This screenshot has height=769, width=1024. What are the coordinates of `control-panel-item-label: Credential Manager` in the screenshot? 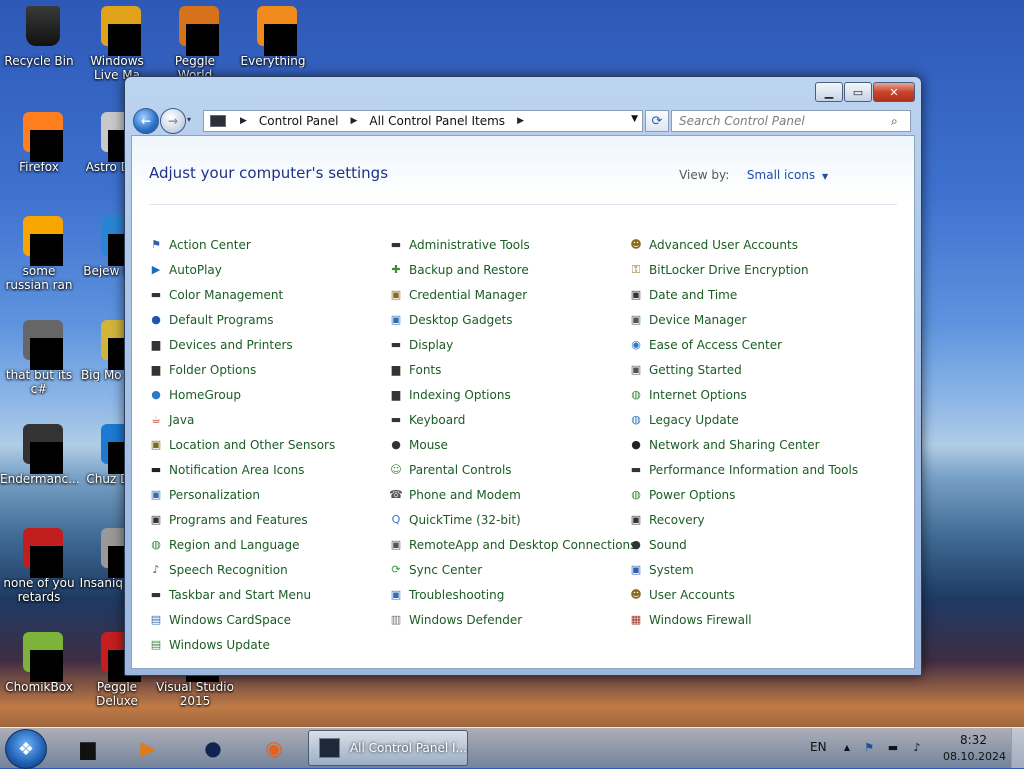 It's located at (468, 295).